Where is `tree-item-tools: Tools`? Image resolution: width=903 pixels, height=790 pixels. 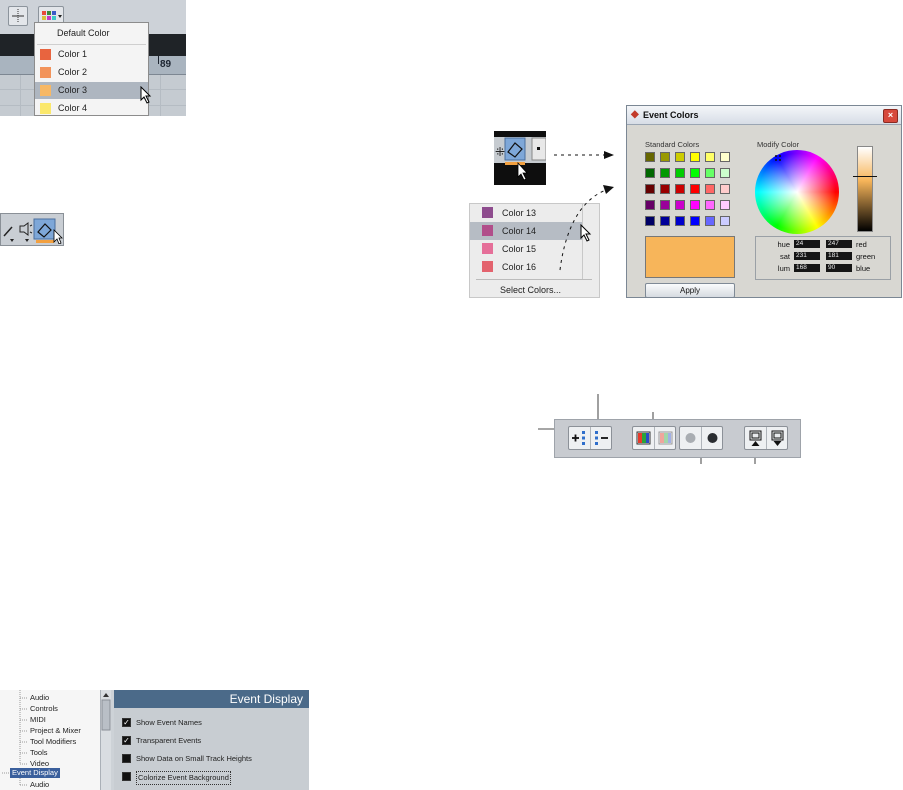 tree-item-tools: Tools is located at coordinates (39, 752).